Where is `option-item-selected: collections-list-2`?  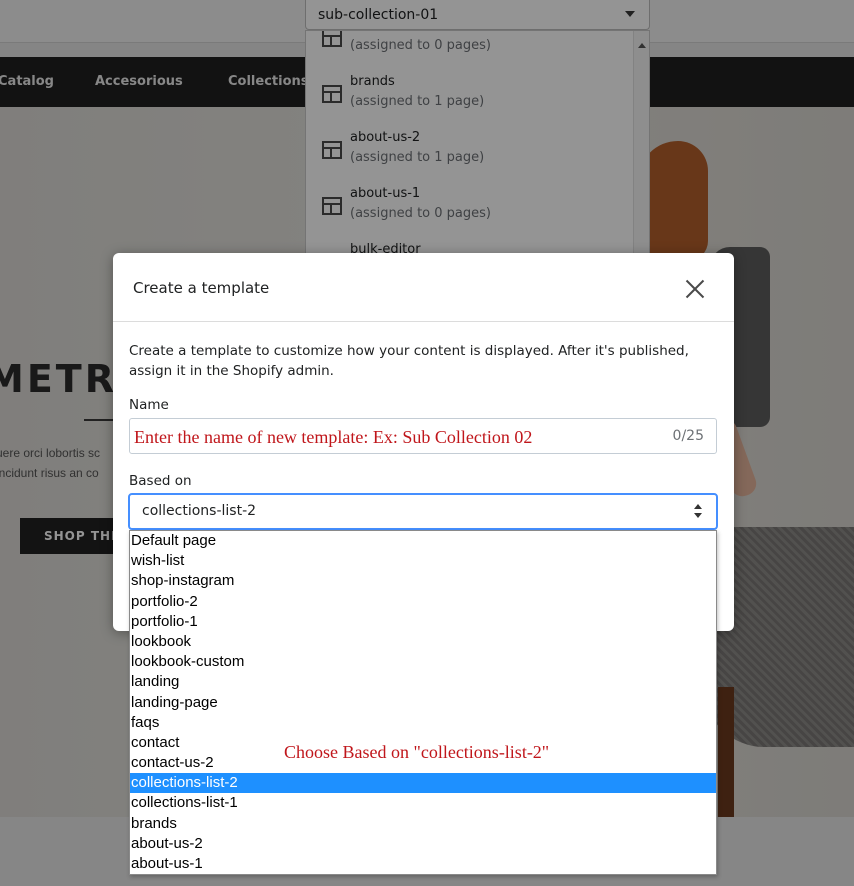 option-item-selected: collections-list-2 is located at coordinates (423, 783).